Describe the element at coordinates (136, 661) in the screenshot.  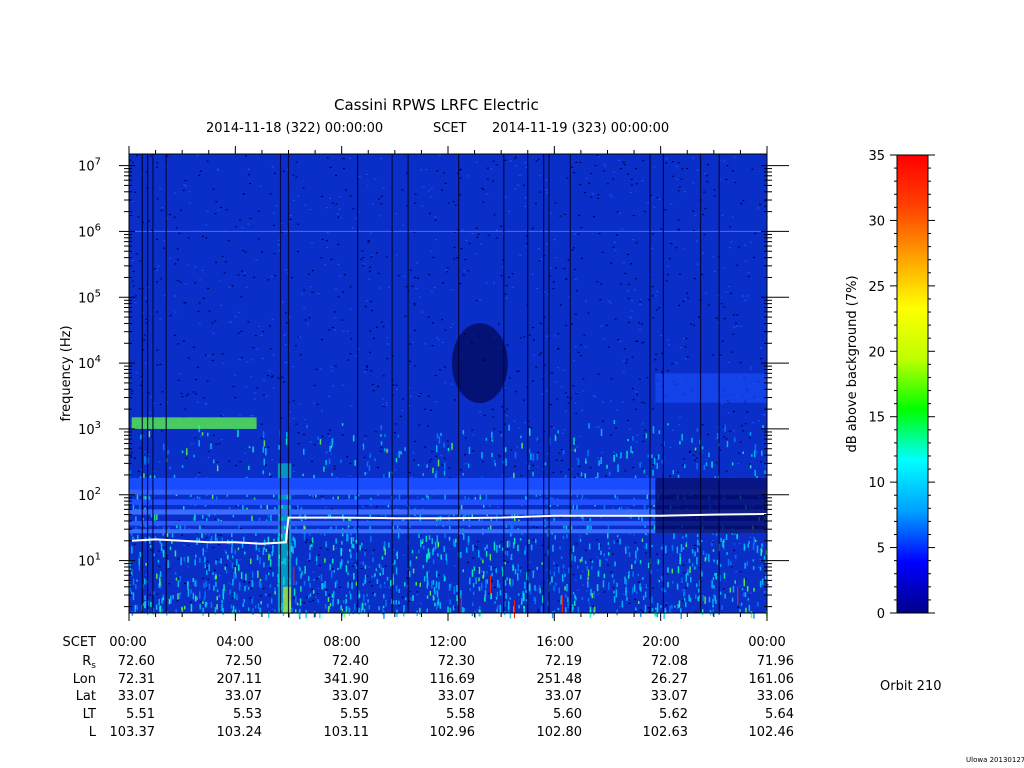
I see `ephem-value-1-0: 72.60` at that location.